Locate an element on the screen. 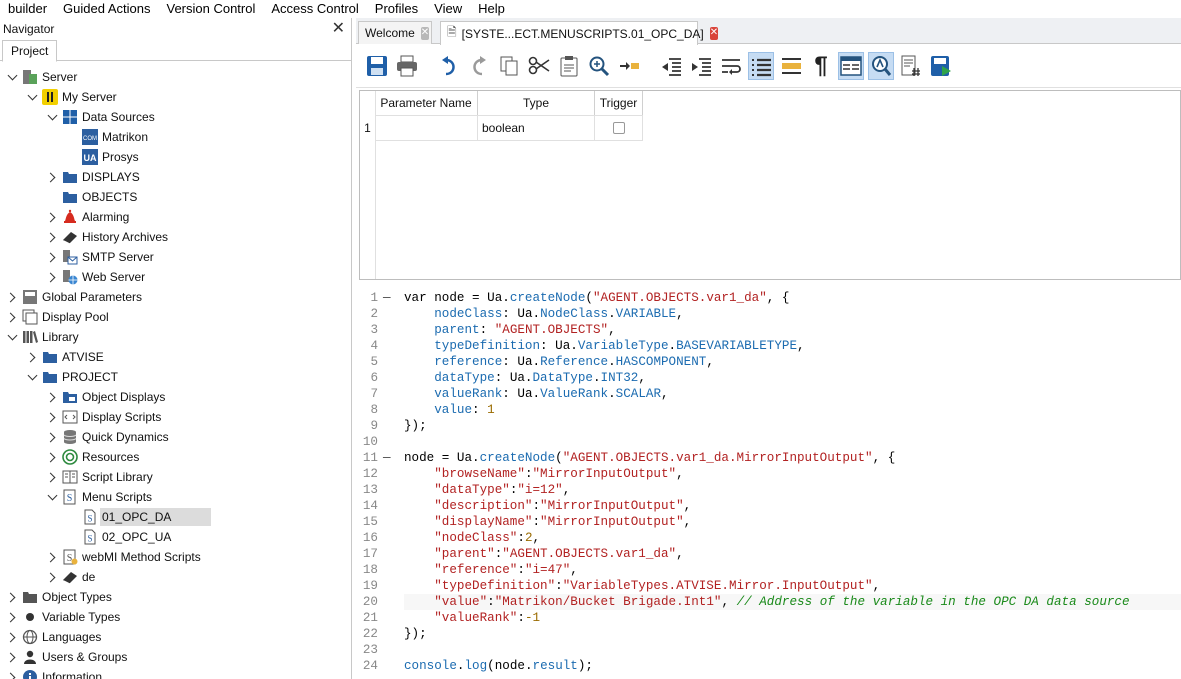 This screenshot has height=679, width=1181. split-view-icon is located at coordinates (851, 65).